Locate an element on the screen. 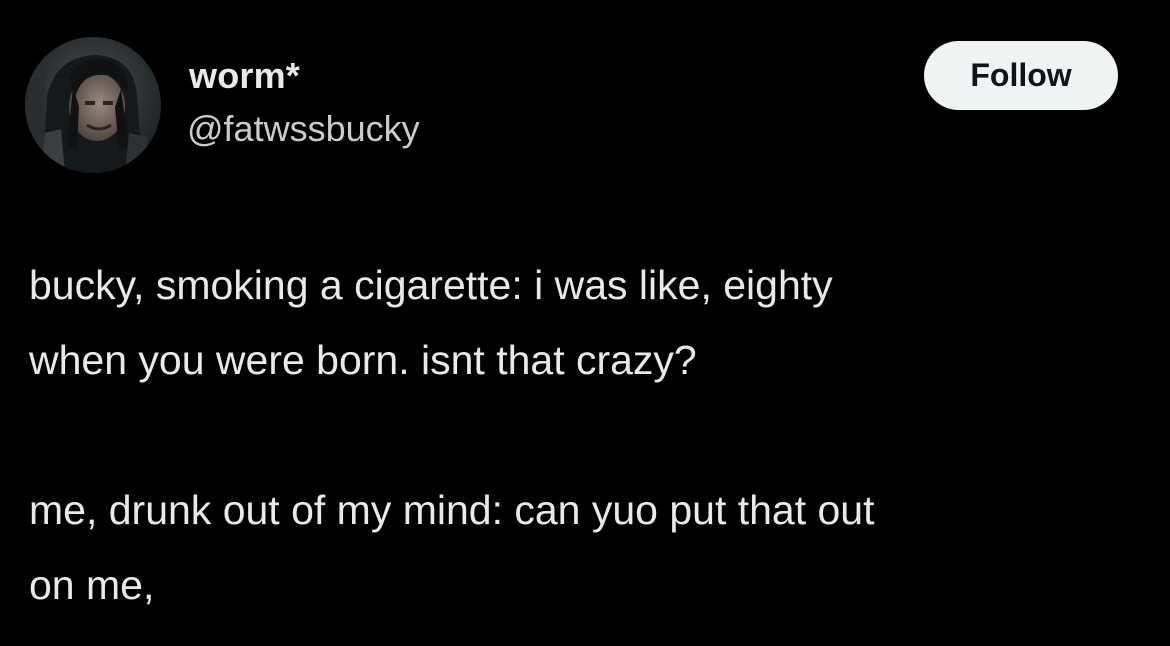 This screenshot has width=1170, height=646. profile-photo-icon is located at coordinates (93, 105).